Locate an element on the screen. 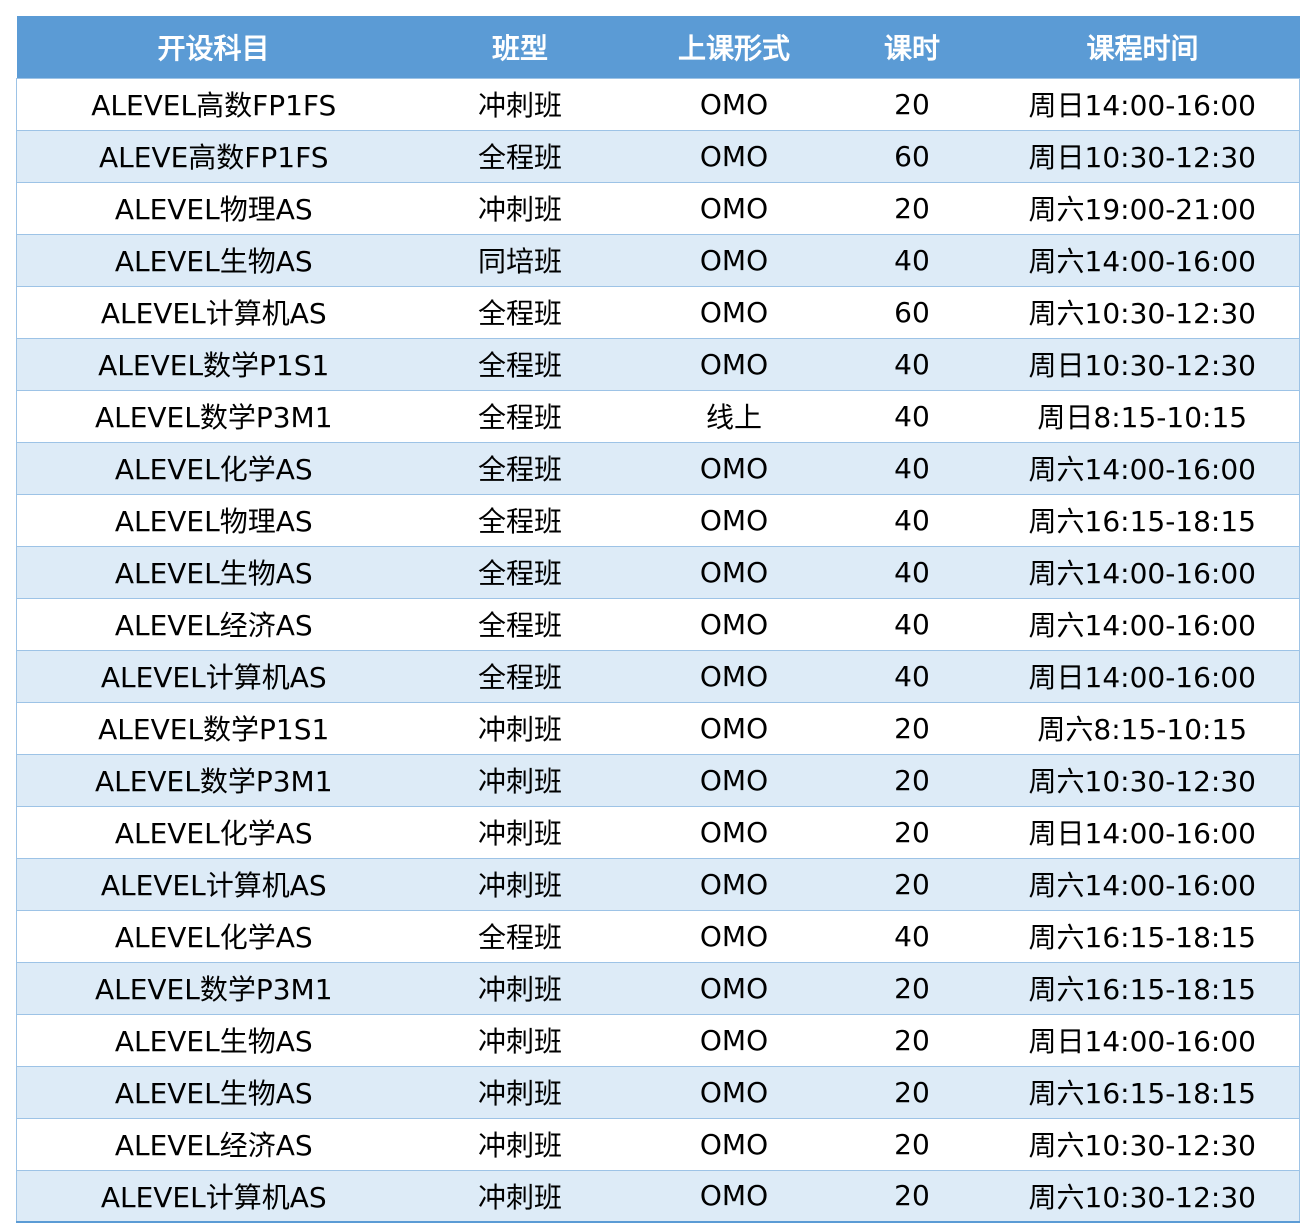 The width and height of the screenshot is (1314, 1230). table-row: ALEVEL物理AS 冲刺班 OMO 20 周六19:00-21:00 is located at coordinates (658, 207).